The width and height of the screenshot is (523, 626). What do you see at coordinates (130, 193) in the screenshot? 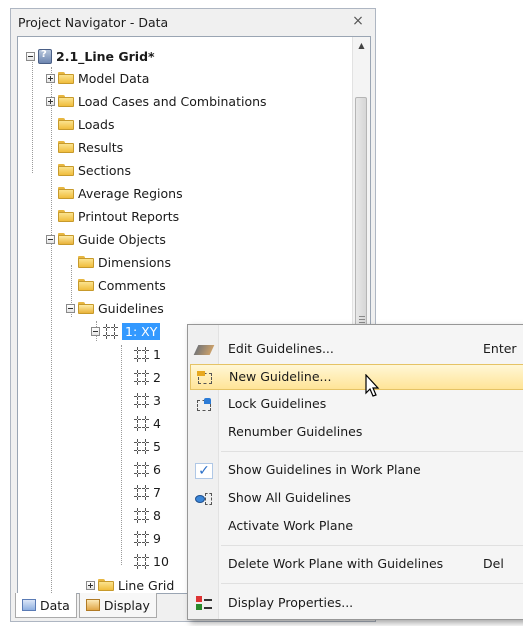
I see `tree-item-label: Average Regions` at bounding box center [130, 193].